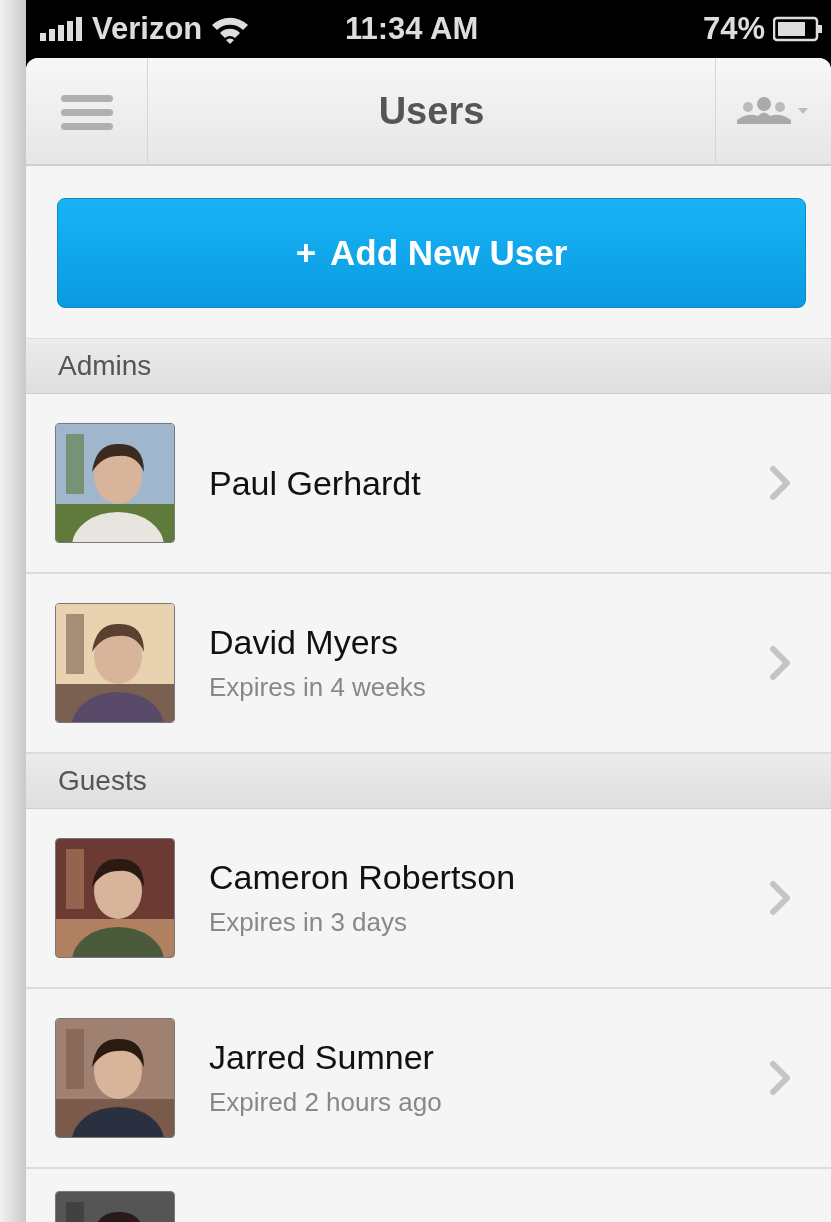 The height and width of the screenshot is (1222, 831). What do you see at coordinates (428, 899) in the screenshot?
I see `user-row: Cameron Robertson Expires in 3 days` at bounding box center [428, 899].